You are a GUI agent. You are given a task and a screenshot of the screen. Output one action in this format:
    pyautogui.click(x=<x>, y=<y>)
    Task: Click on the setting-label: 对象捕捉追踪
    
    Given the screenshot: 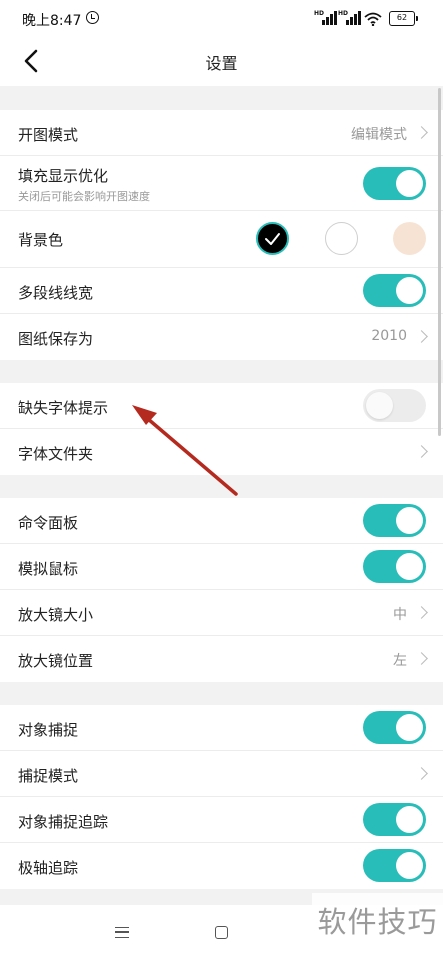 What is the action you would take?
    pyautogui.click(x=63, y=822)
    